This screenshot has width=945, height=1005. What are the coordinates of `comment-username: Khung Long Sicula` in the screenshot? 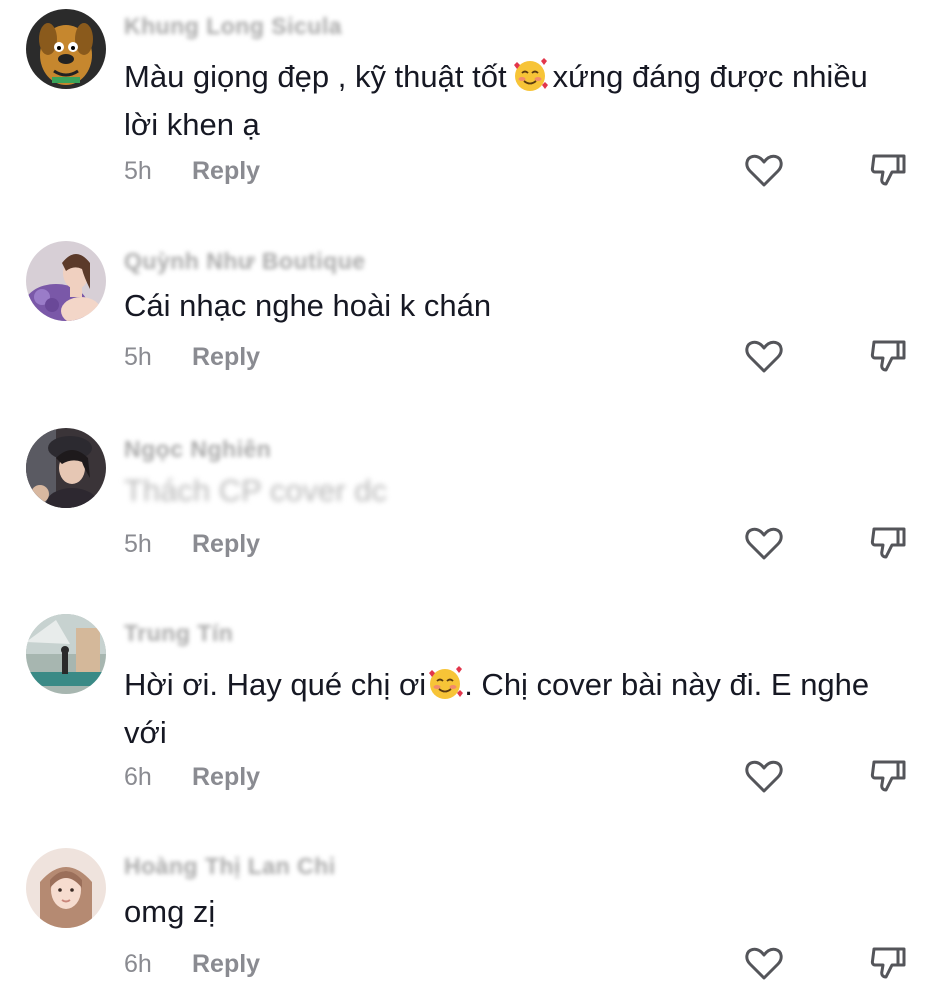 It's located at (233, 26).